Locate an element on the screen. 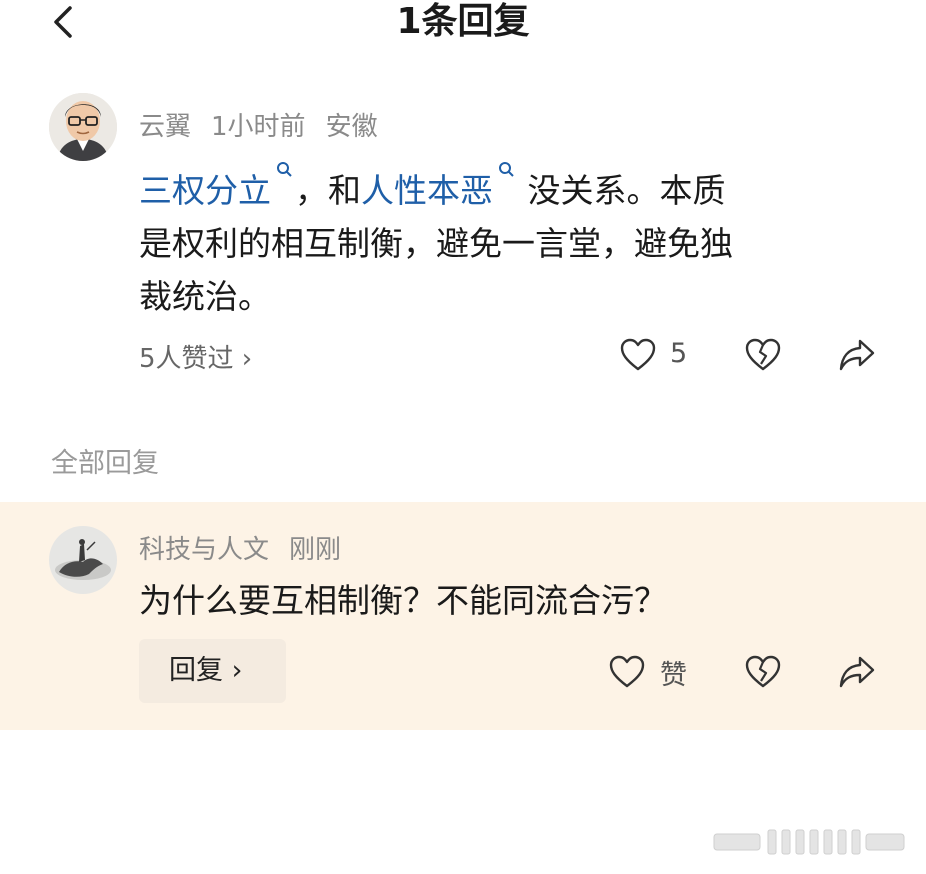  reply-time: 刚刚 is located at coordinates (315, 550).